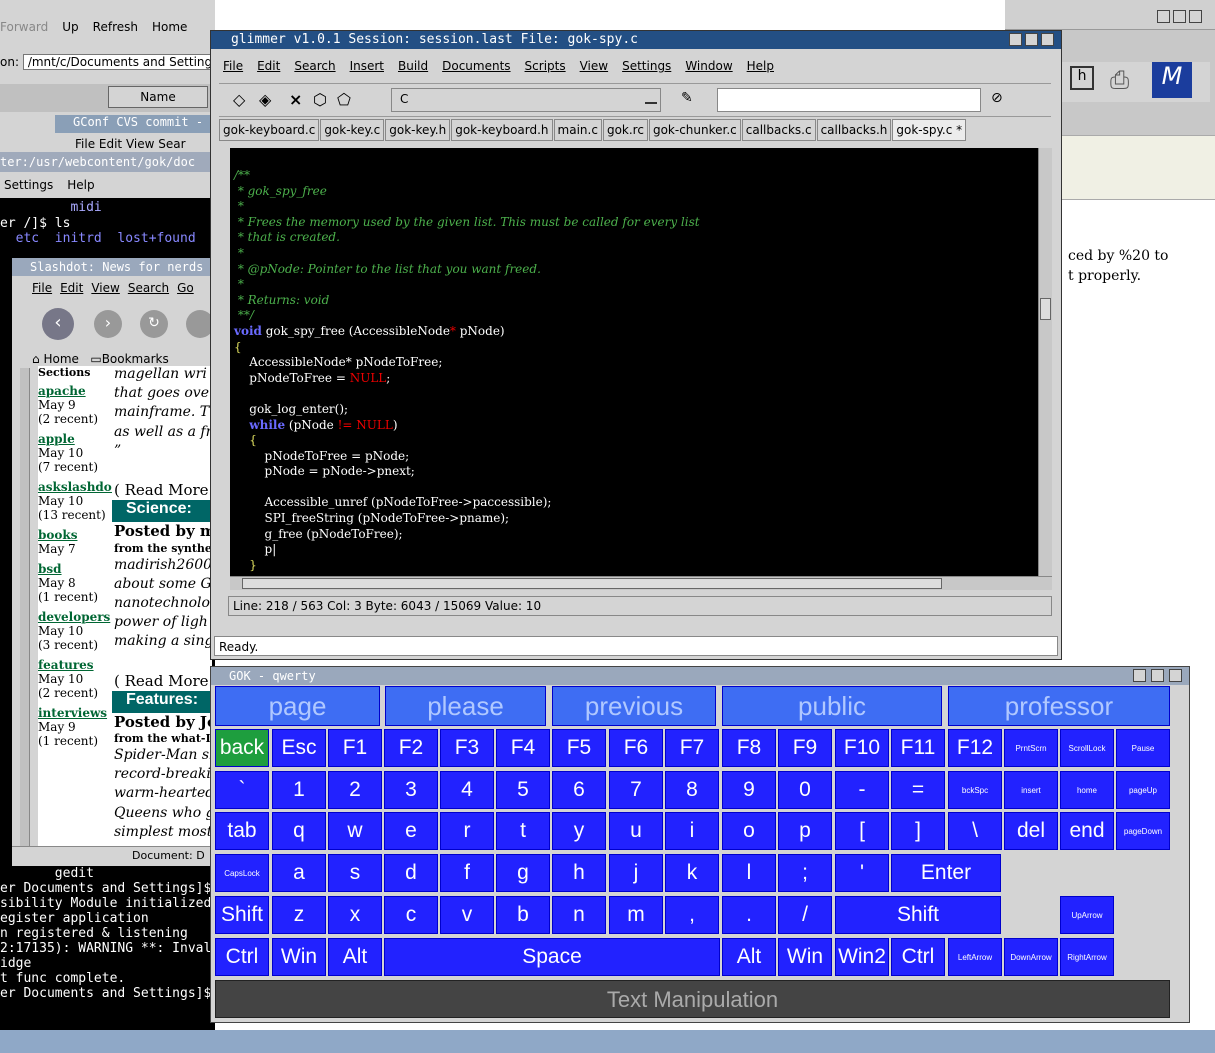 Image resolution: width=1215 pixels, height=1053 pixels. I want to click on key-j: j, so click(636, 873).